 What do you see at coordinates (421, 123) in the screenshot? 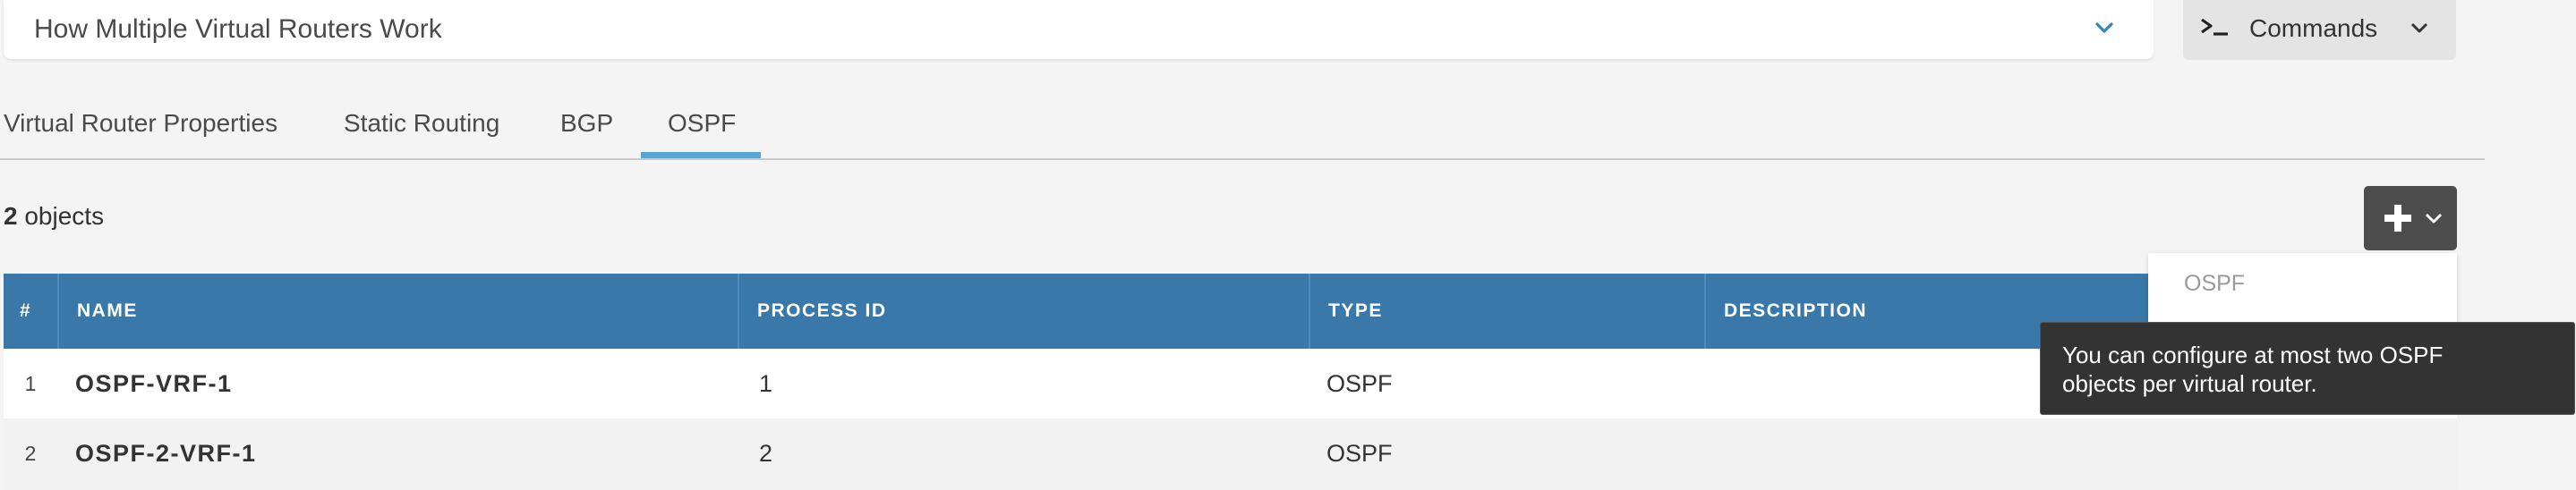
I see `tab-static-routing: Static Routing` at bounding box center [421, 123].